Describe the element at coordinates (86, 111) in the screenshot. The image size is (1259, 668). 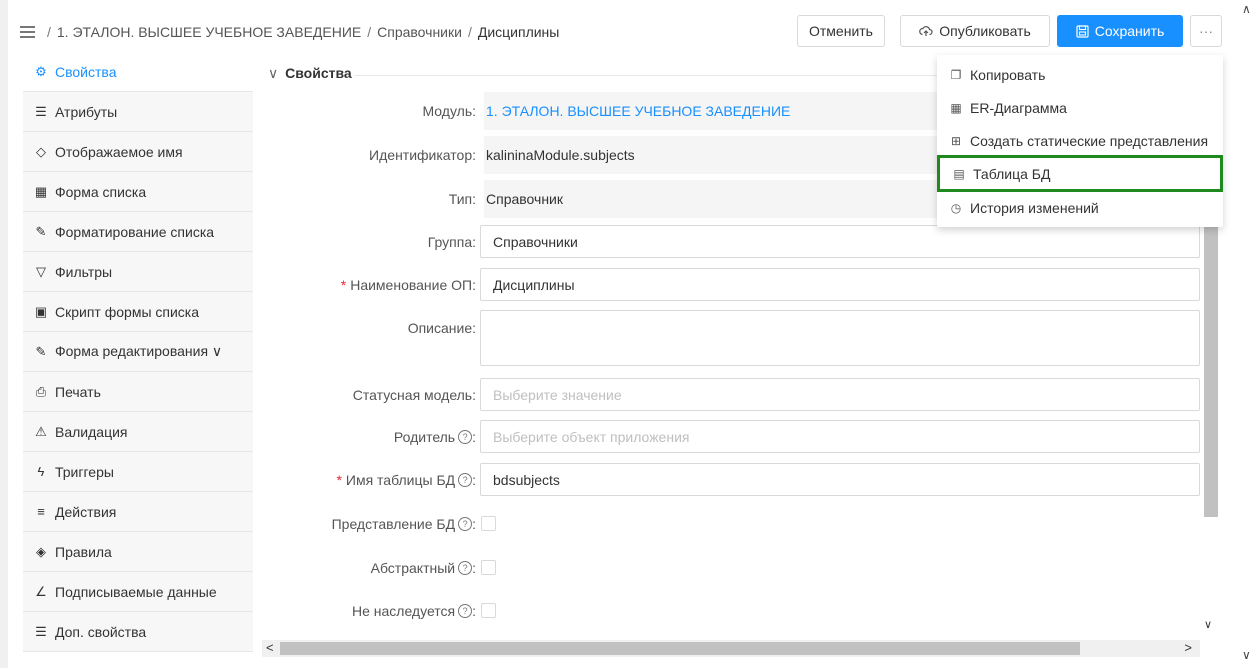
I see `sidebar-item-label: Атрибуты` at that location.